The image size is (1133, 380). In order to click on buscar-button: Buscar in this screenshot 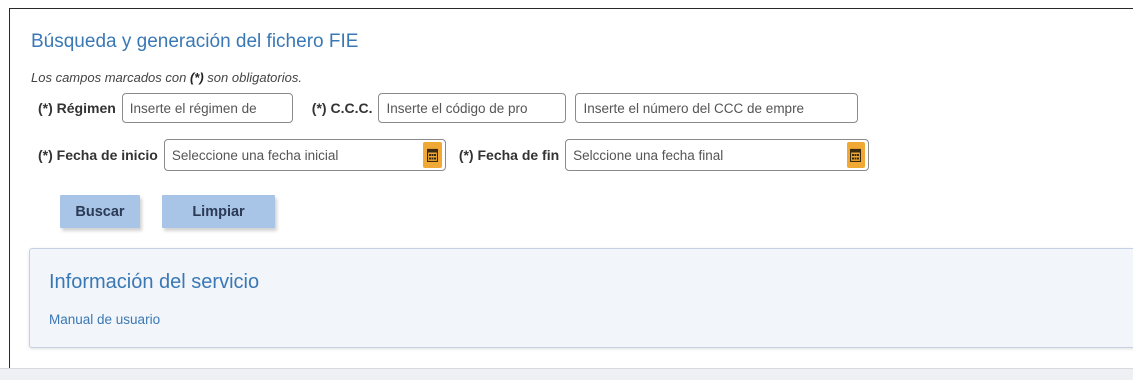, I will do `click(100, 211)`.